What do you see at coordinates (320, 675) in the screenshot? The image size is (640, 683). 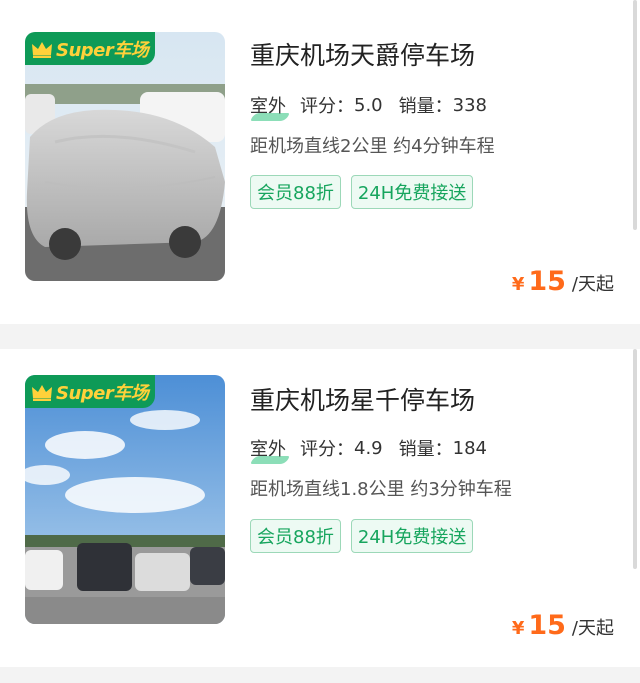 I see `list-spacer` at bounding box center [320, 675].